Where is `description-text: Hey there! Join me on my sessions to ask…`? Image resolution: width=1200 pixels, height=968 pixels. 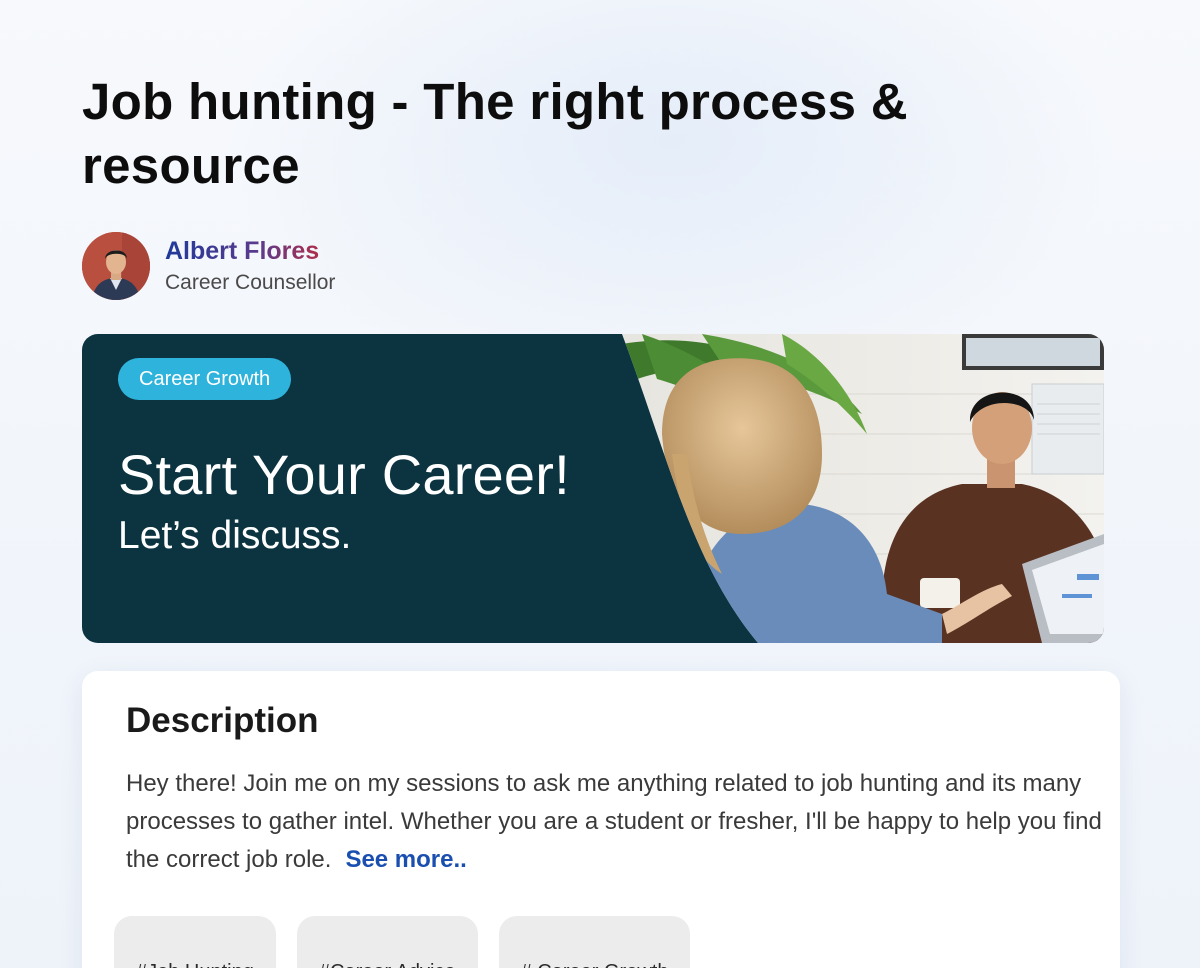
description-text: Hey there! Join me on my sessions to ask… is located at coordinates (621, 822).